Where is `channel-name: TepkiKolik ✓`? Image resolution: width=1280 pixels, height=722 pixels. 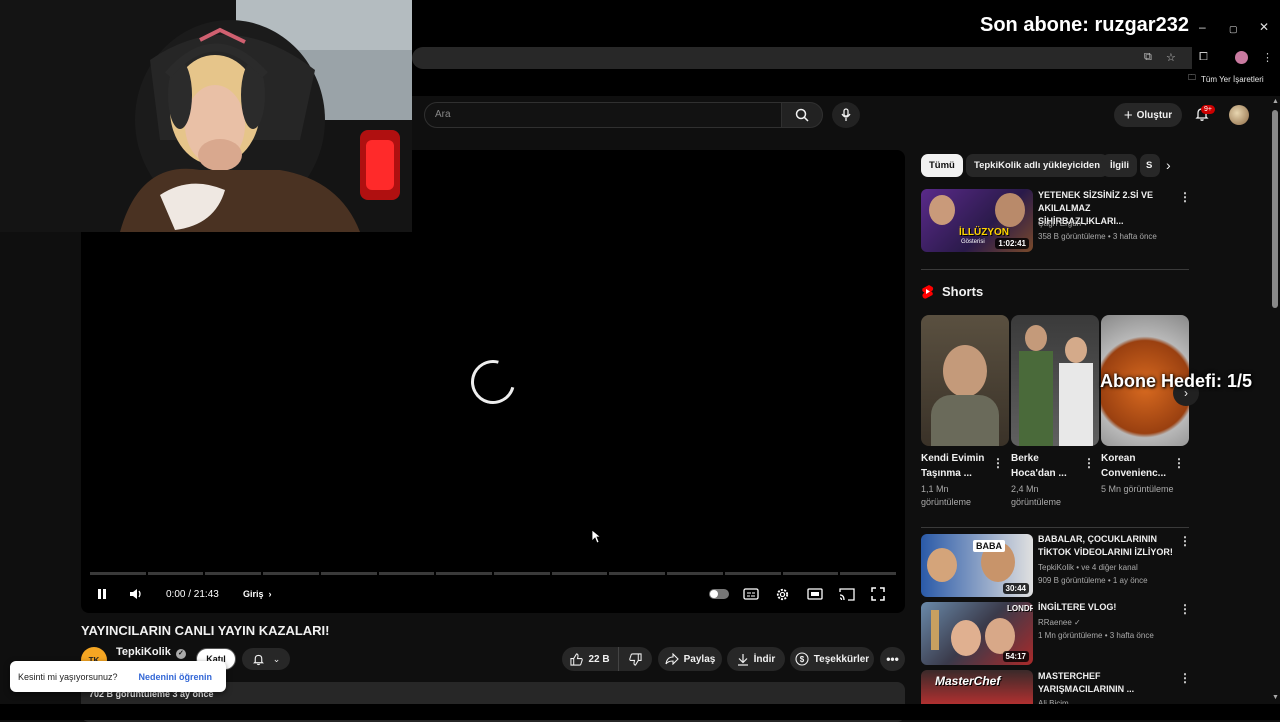 channel-name: TepkiKolik ✓ is located at coordinates (151, 652).